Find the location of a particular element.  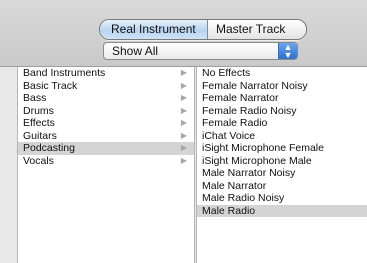

segment-real-instrument: Real Instrument is located at coordinates (154, 29).